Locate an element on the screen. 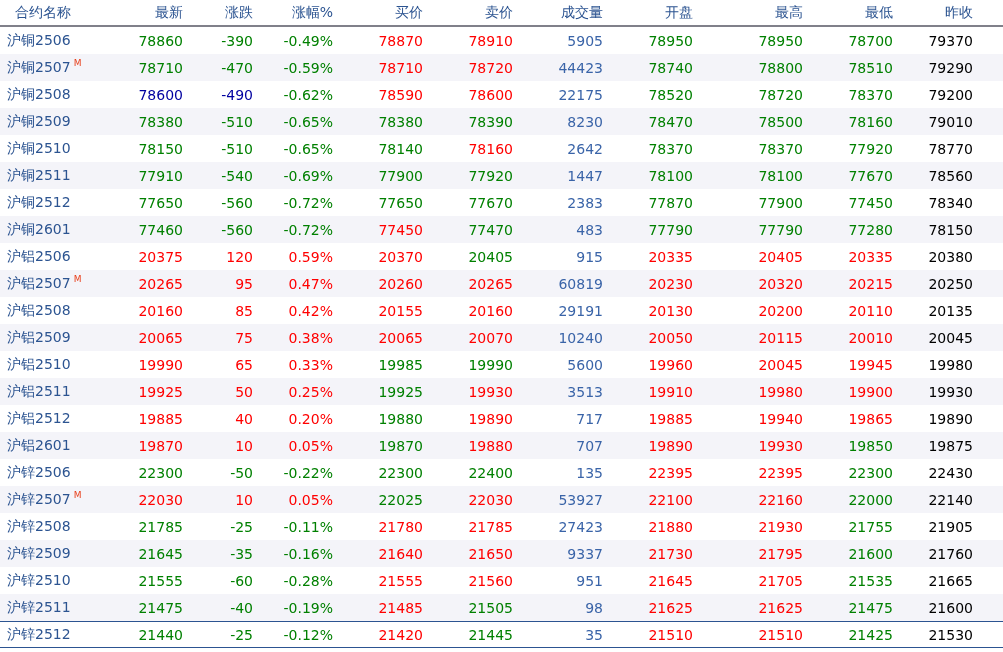 Image resolution: width=1003 pixels, height=652 pixels. quote-row: 沪铜2509 78380 -510 -0.65% 78380 78390 8230 78470 78500 78160 79010 is located at coordinates (501, 121).